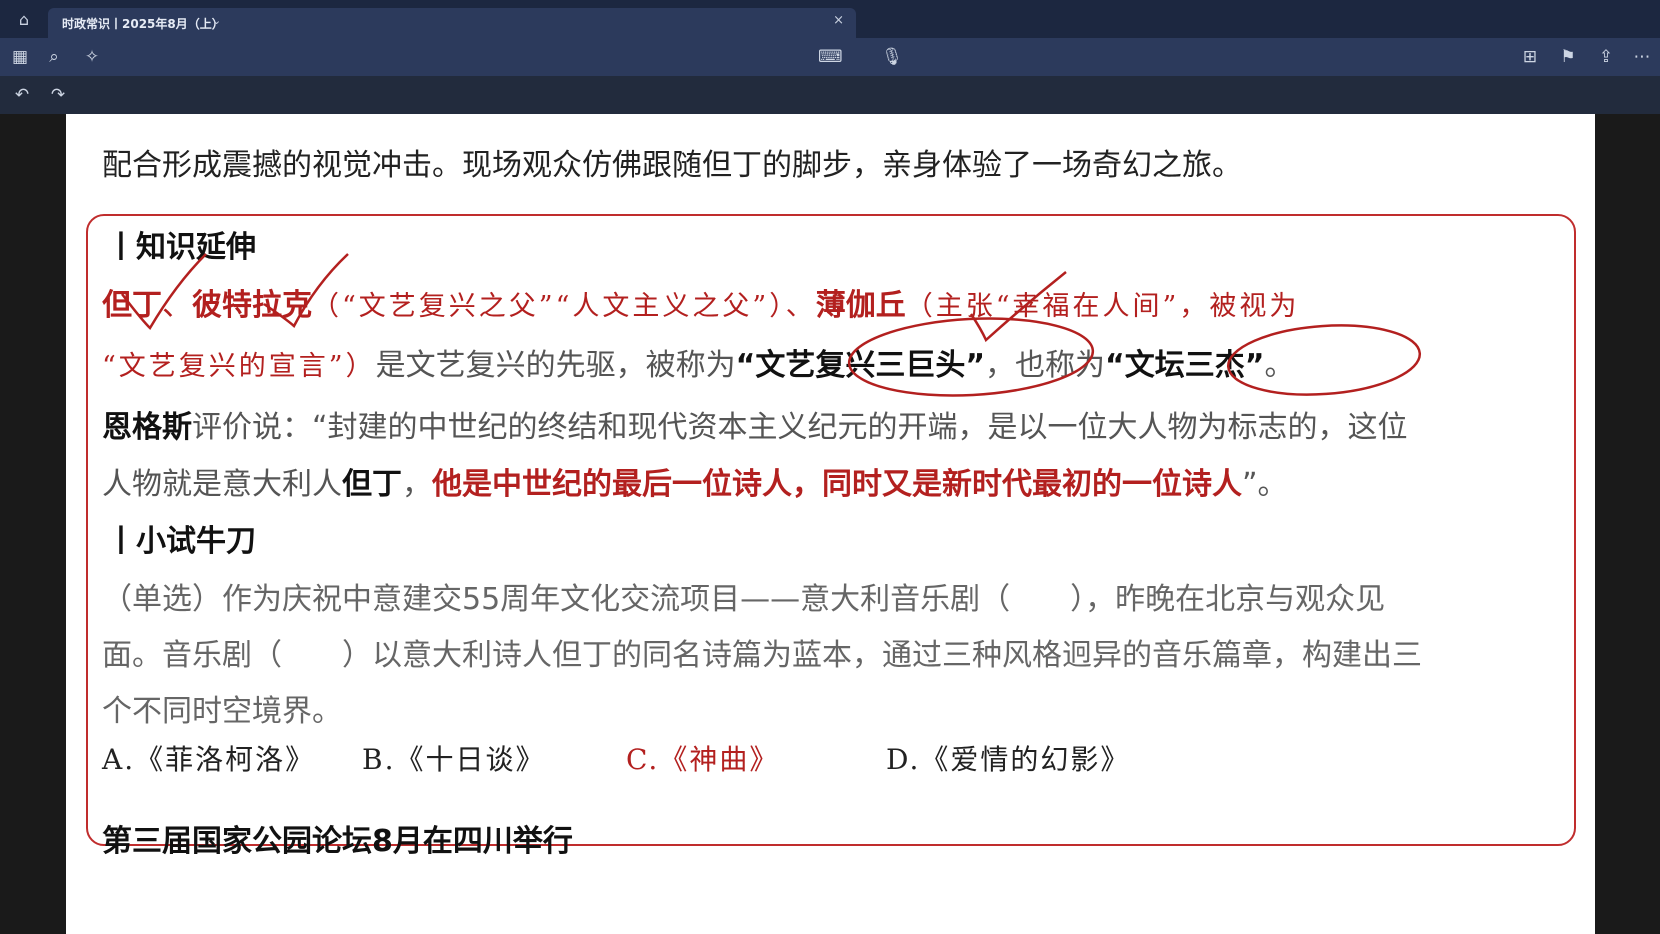  Describe the element at coordinates (417, 484) in the screenshot. I see `comma: ，` at that location.